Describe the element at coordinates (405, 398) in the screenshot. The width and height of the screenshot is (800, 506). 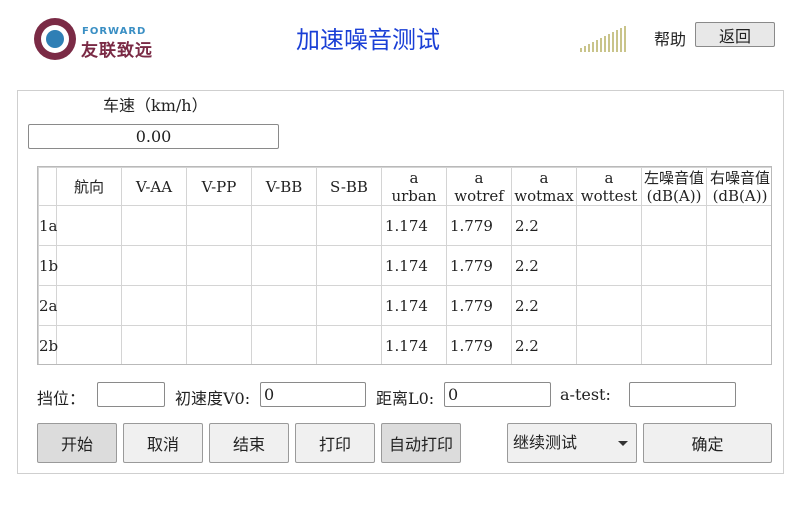
I see `l0-label: 距离L0:` at that location.